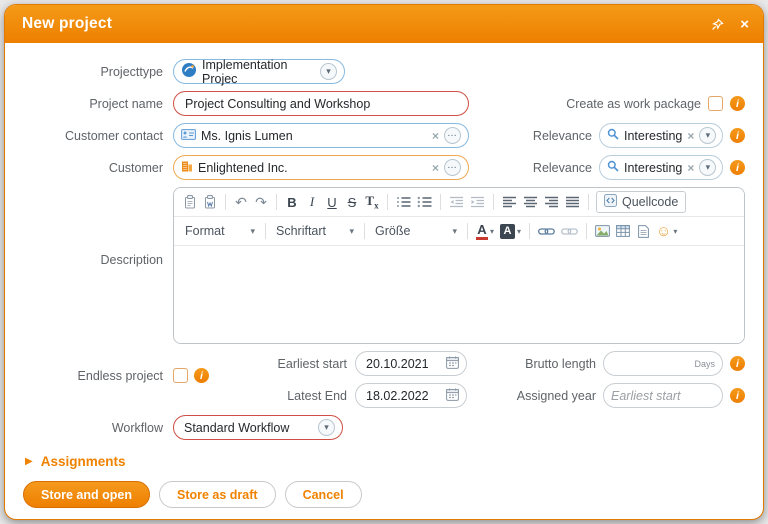  What do you see at coordinates (708, 135) in the screenshot?
I see `relevance-contact-dropdown-button: ▾` at bounding box center [708, 135].